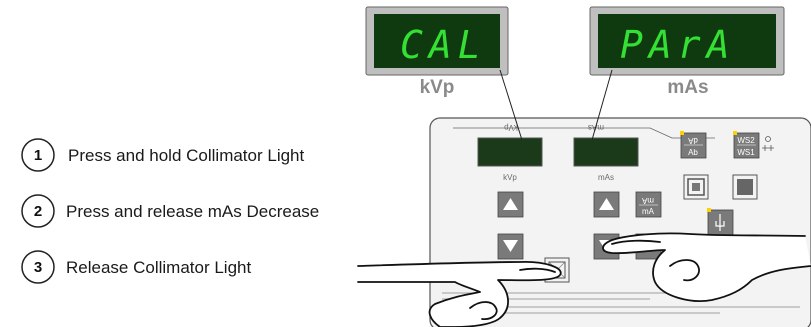 Image resolution: width=811 pixels, height=327 pixels. I want to click on step-2: 2 Press and release mAs Decrease, so click(170, 211).